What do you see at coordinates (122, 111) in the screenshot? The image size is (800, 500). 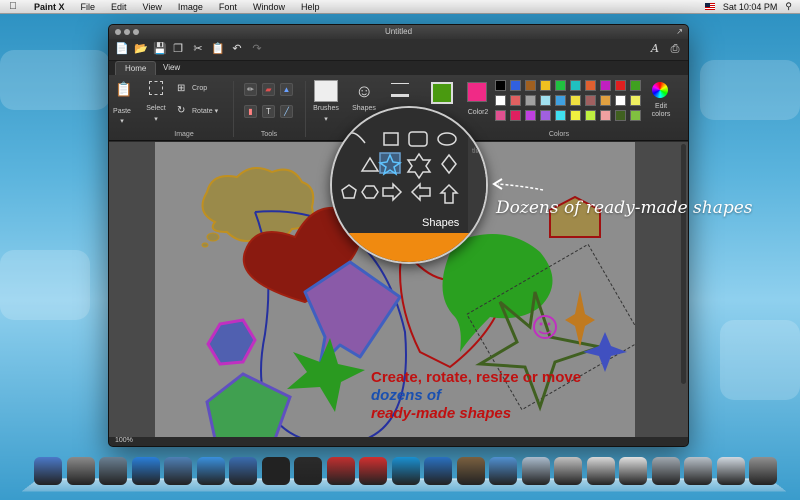 I see `paste-label: Paste` at bounding box center [122, 111].